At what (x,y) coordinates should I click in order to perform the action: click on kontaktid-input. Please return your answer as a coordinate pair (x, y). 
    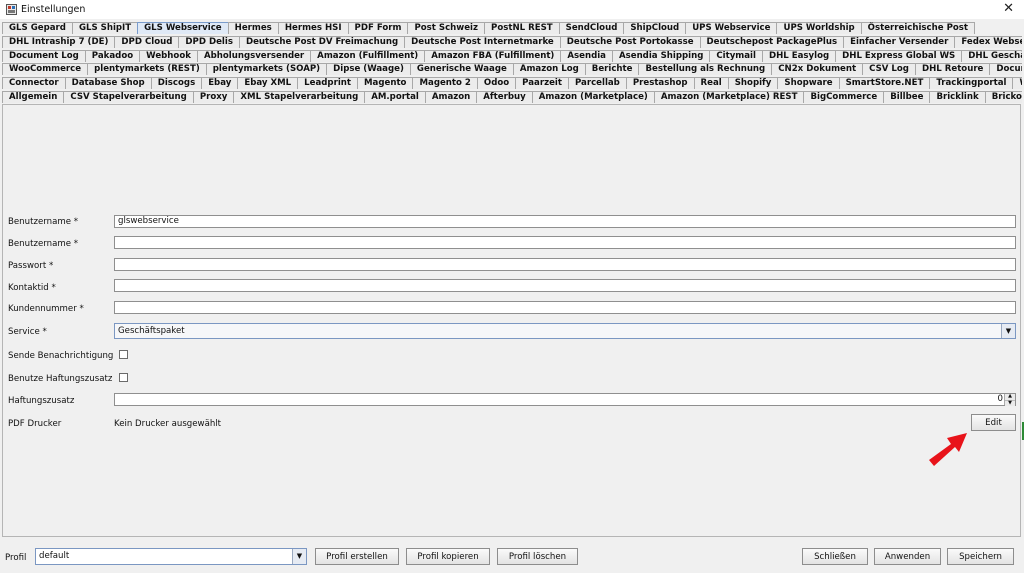
    Looking at the image, I should click on (565, 285).